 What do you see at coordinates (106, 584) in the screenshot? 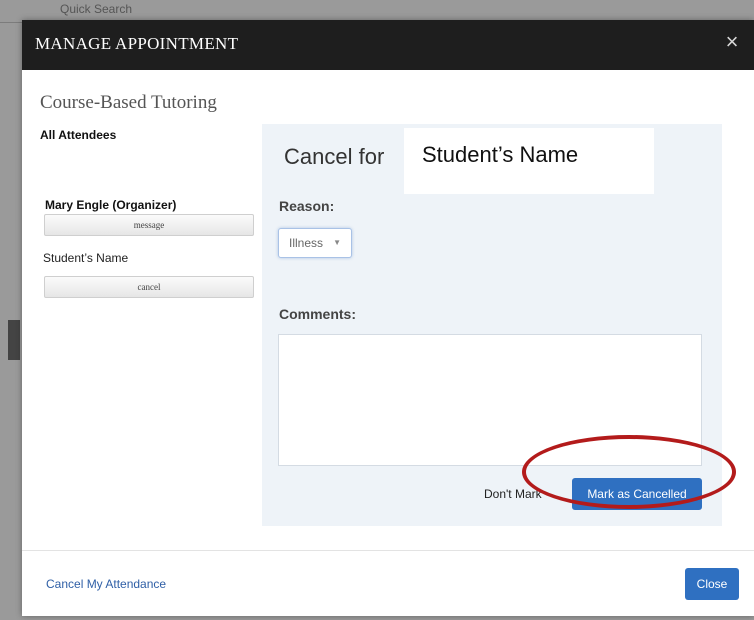
I see `cancel-my-attendance-link: Cancel My Attendance` at bounding box center [106, 584].